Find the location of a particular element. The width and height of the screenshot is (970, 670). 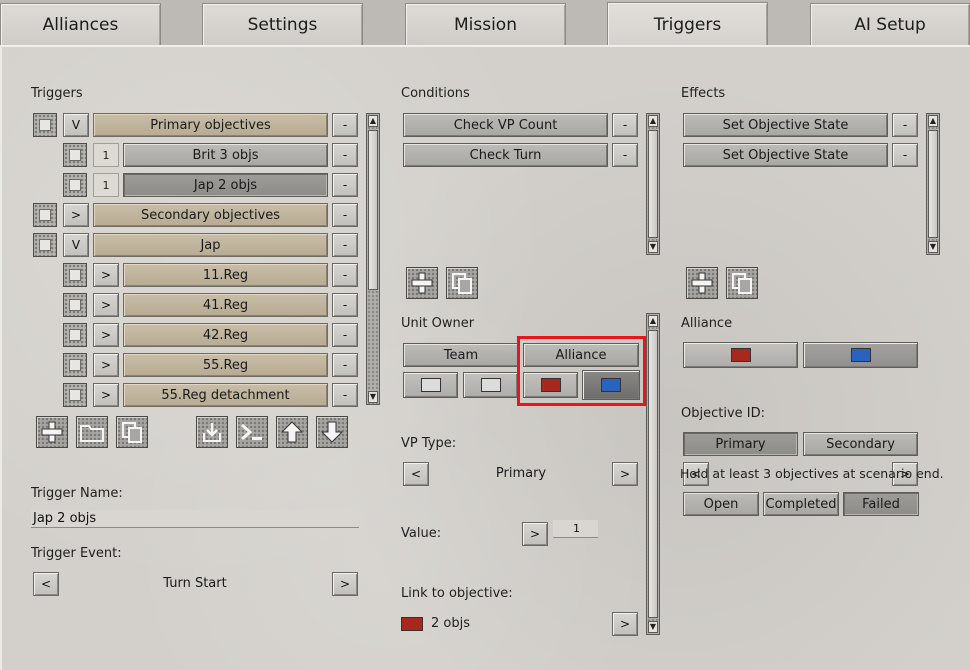

tab-triggers: Triggers is located at coordinates (687, 24).